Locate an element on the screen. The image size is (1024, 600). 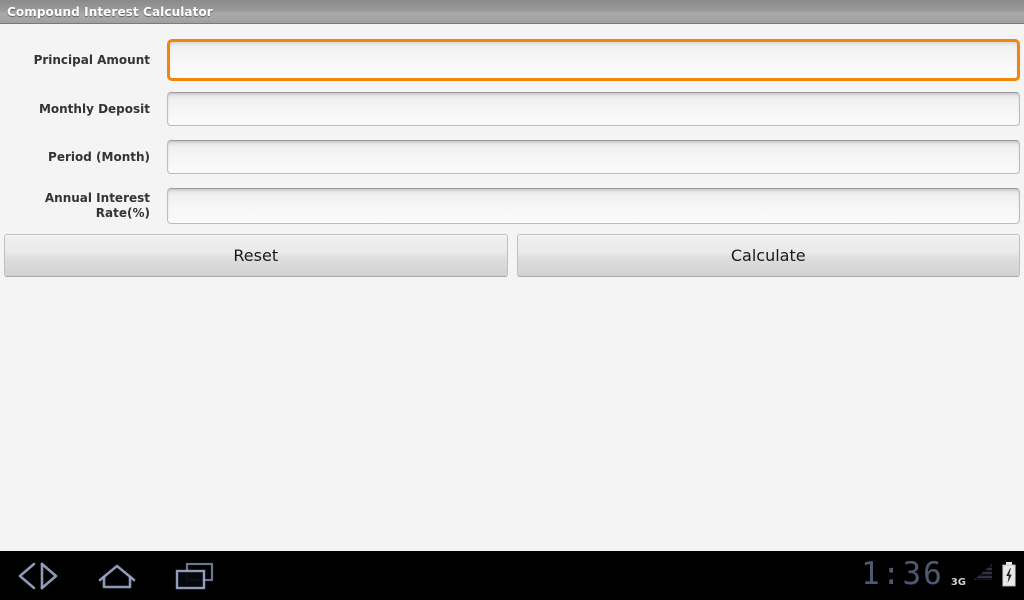
status-clock: 1:36 is located at coordinates (902, 575).